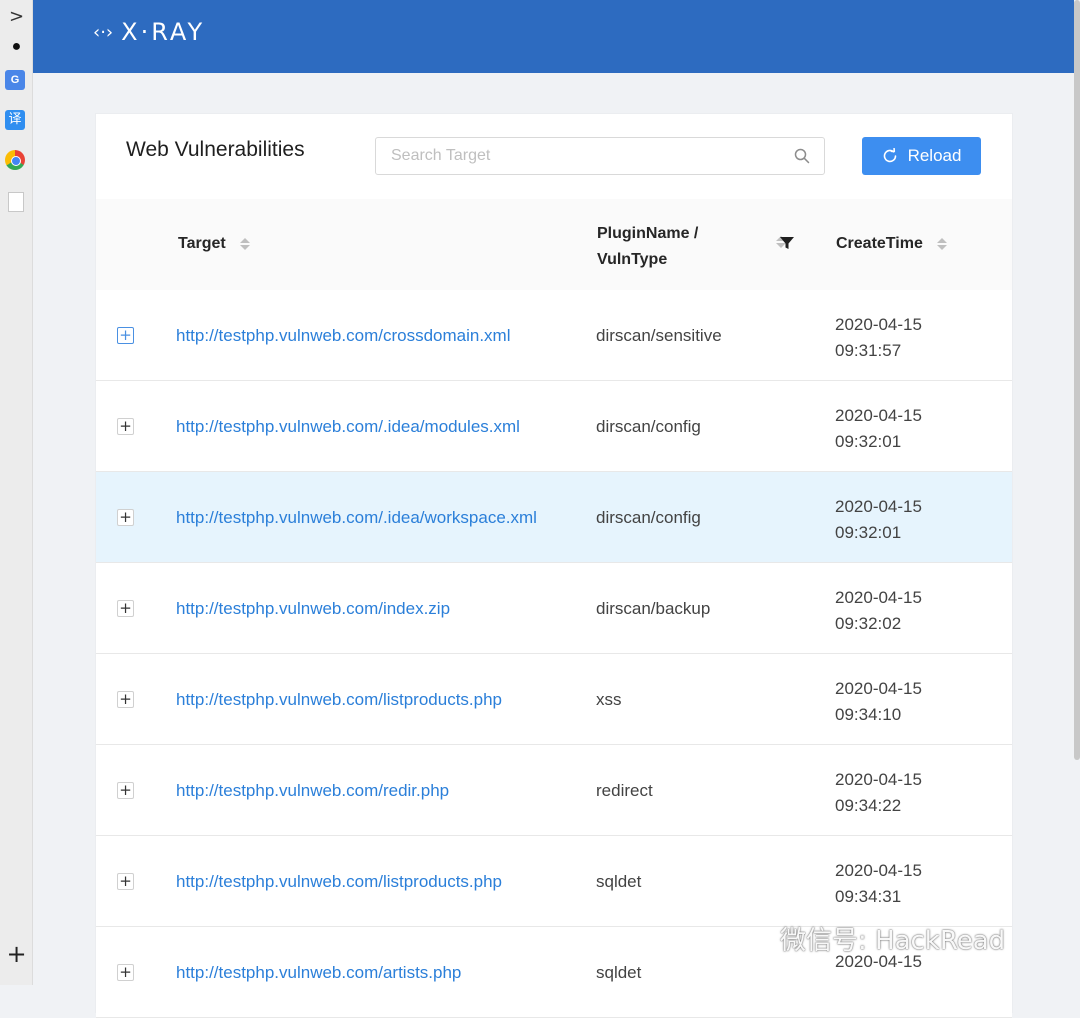  What do you see at coordinates (878, 610) in the screenshot?
I see `createtime-cell: 2020-04-15 09:32:02` at bounding box center [878, 610].